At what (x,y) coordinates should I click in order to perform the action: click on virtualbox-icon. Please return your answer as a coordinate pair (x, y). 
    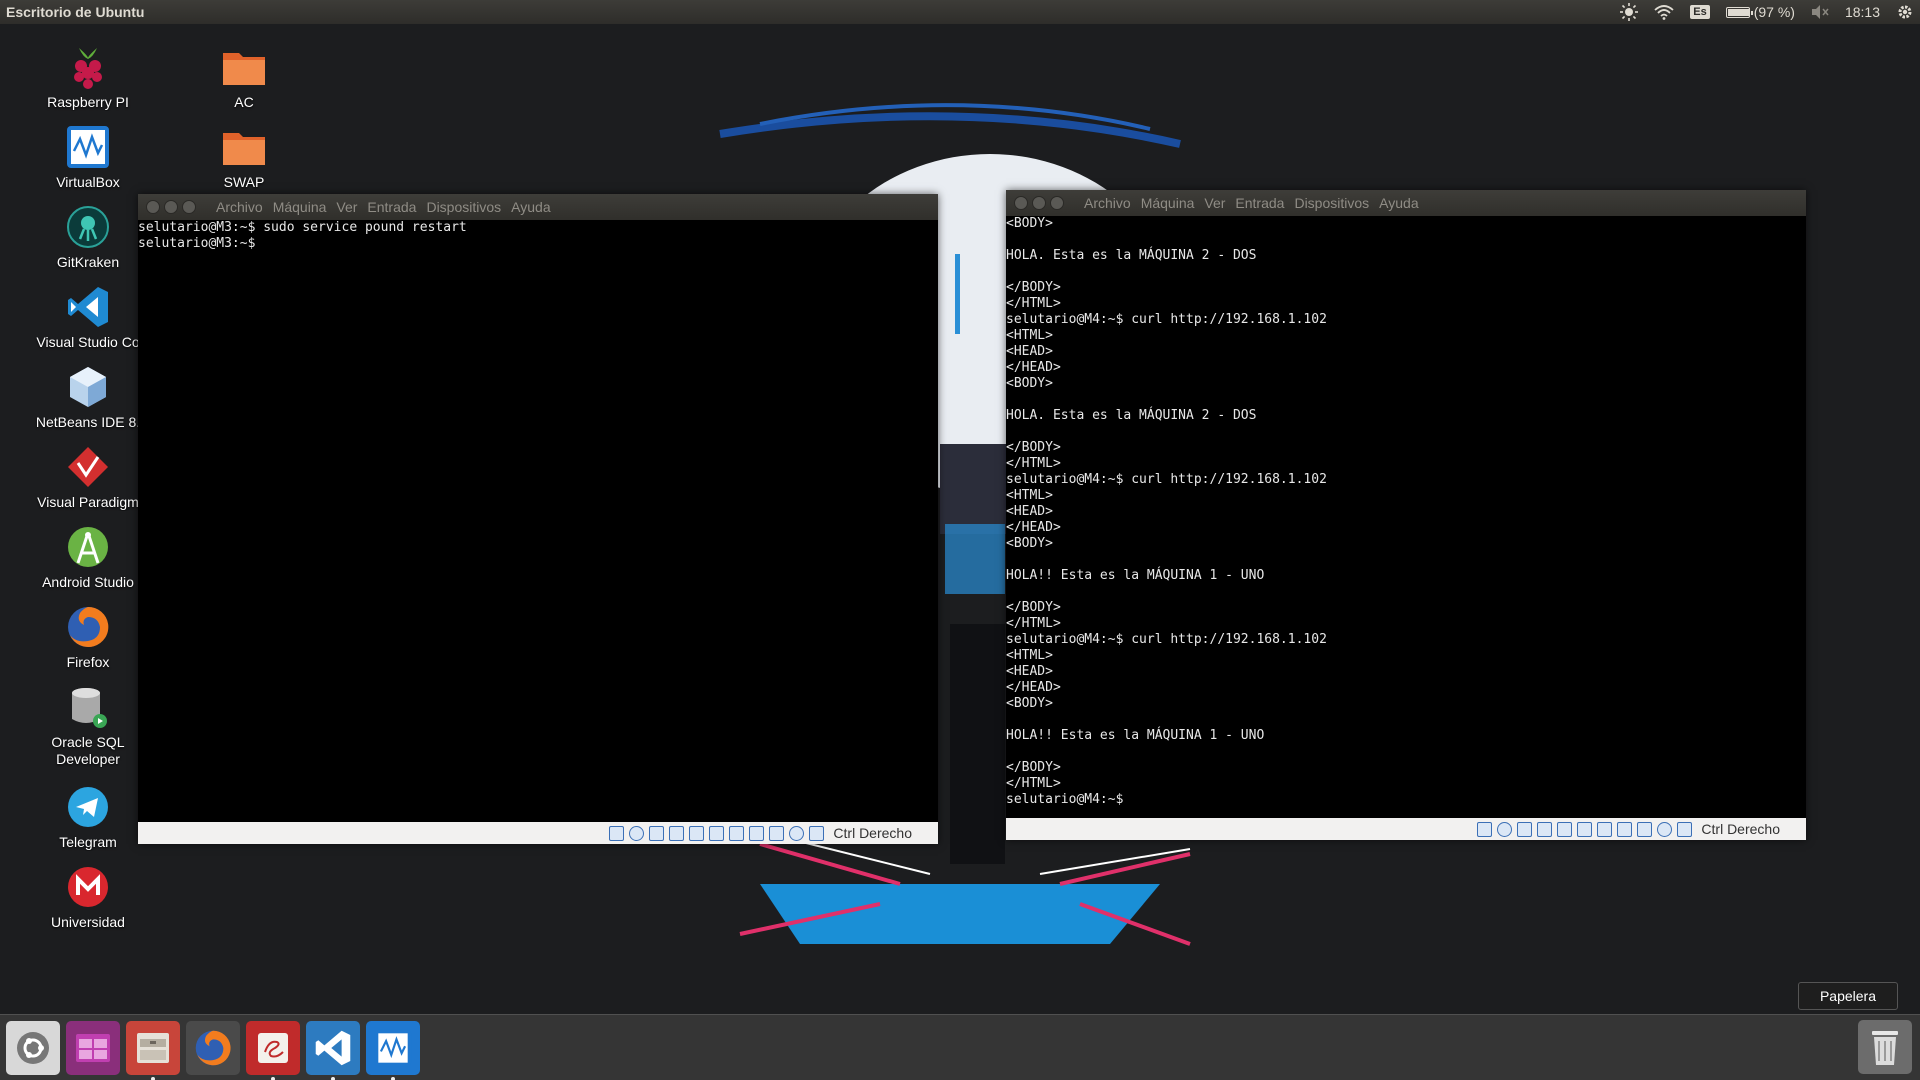
    Looking at the image, I should click on (393, 1047).